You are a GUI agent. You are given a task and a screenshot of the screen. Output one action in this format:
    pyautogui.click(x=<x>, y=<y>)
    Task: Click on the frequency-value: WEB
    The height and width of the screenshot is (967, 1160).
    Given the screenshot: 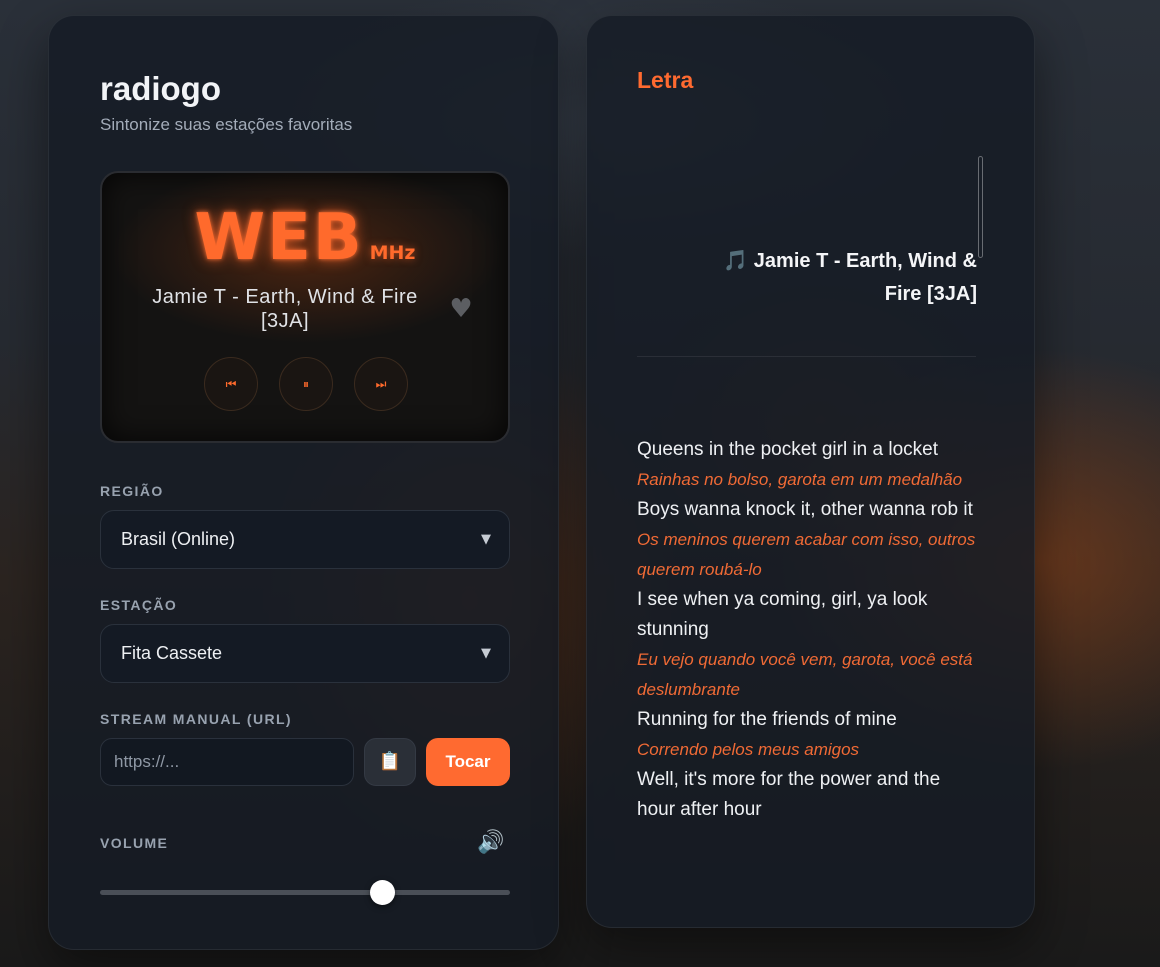 What is the action you would take?
    pyautogui.click(x=279, y=238)
    